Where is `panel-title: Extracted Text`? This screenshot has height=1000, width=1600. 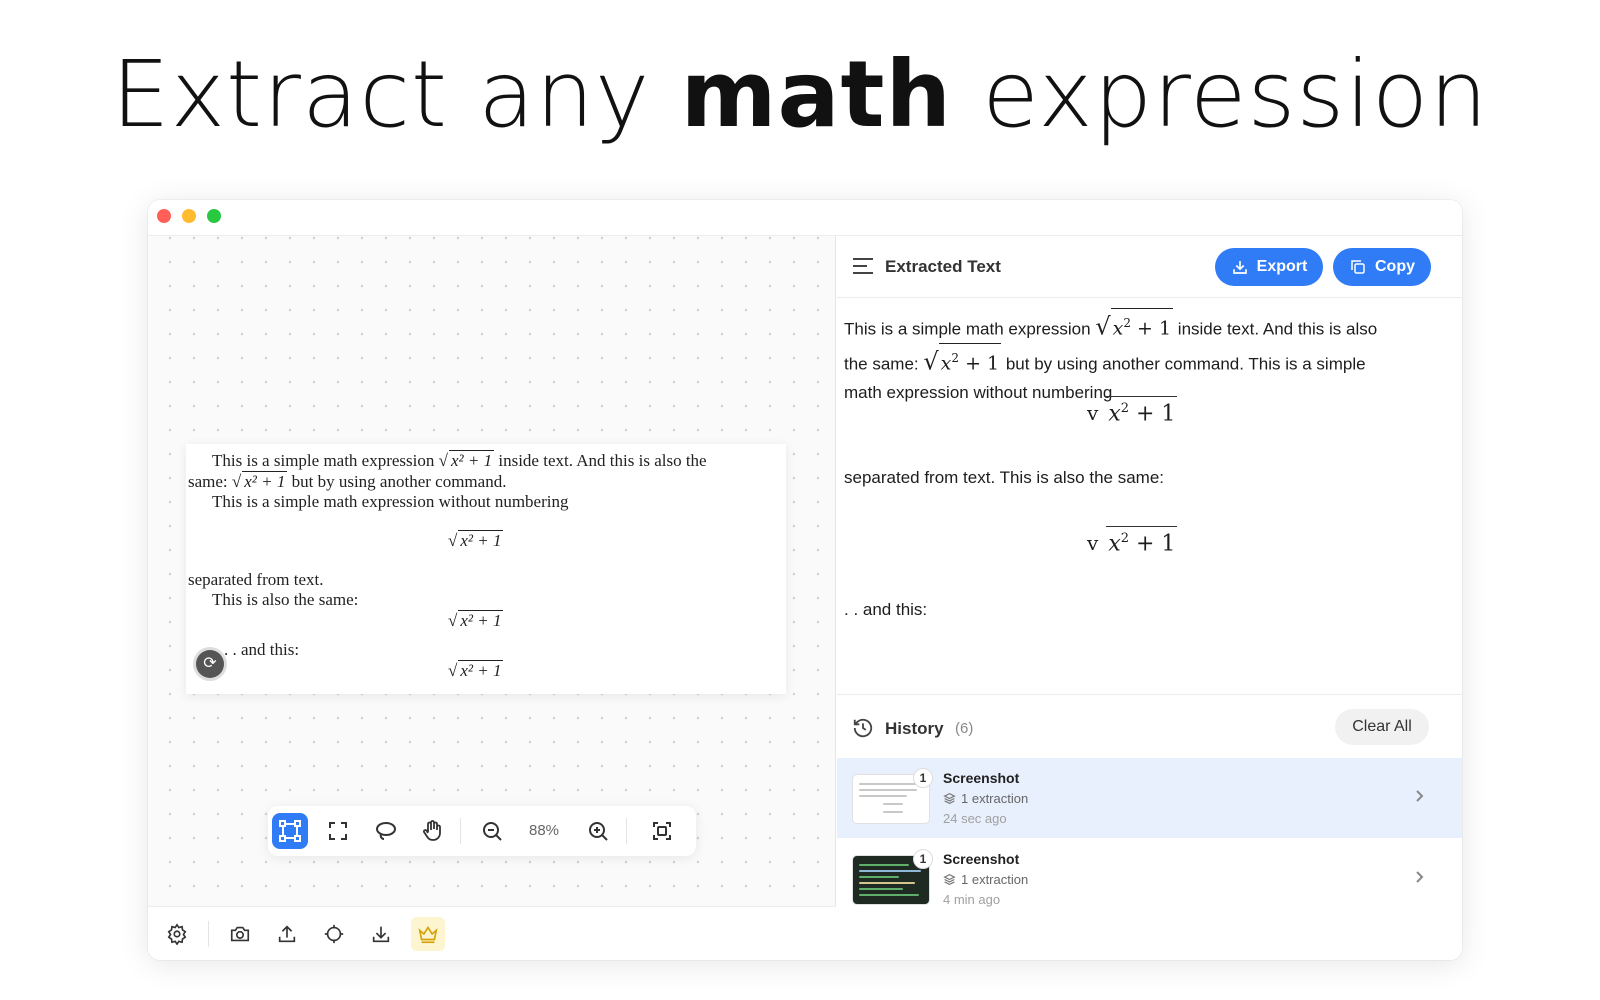 panel-title: Extracted Text is located at coordinates (943, 266).